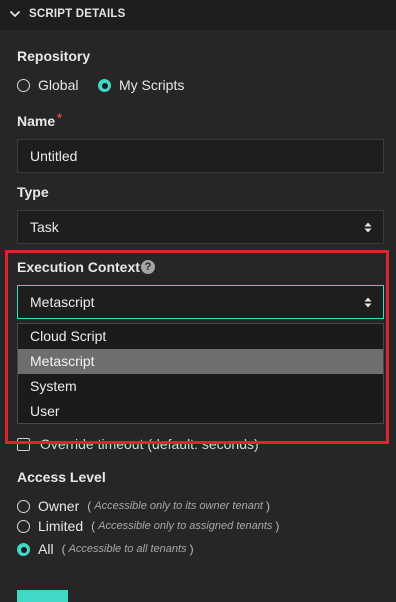 Image resolution: width=396 pixels, height=602 pixels. Describe the element at coordinates (200, 227) in the screenshot. I see `type-select: Task` at that location.